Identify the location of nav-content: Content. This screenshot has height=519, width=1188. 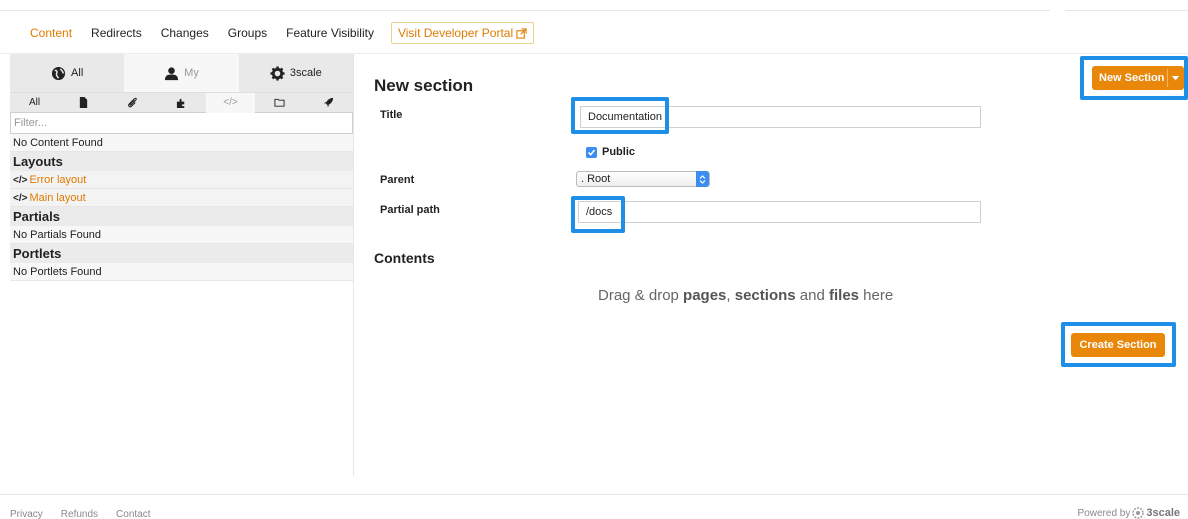
(51, 33).